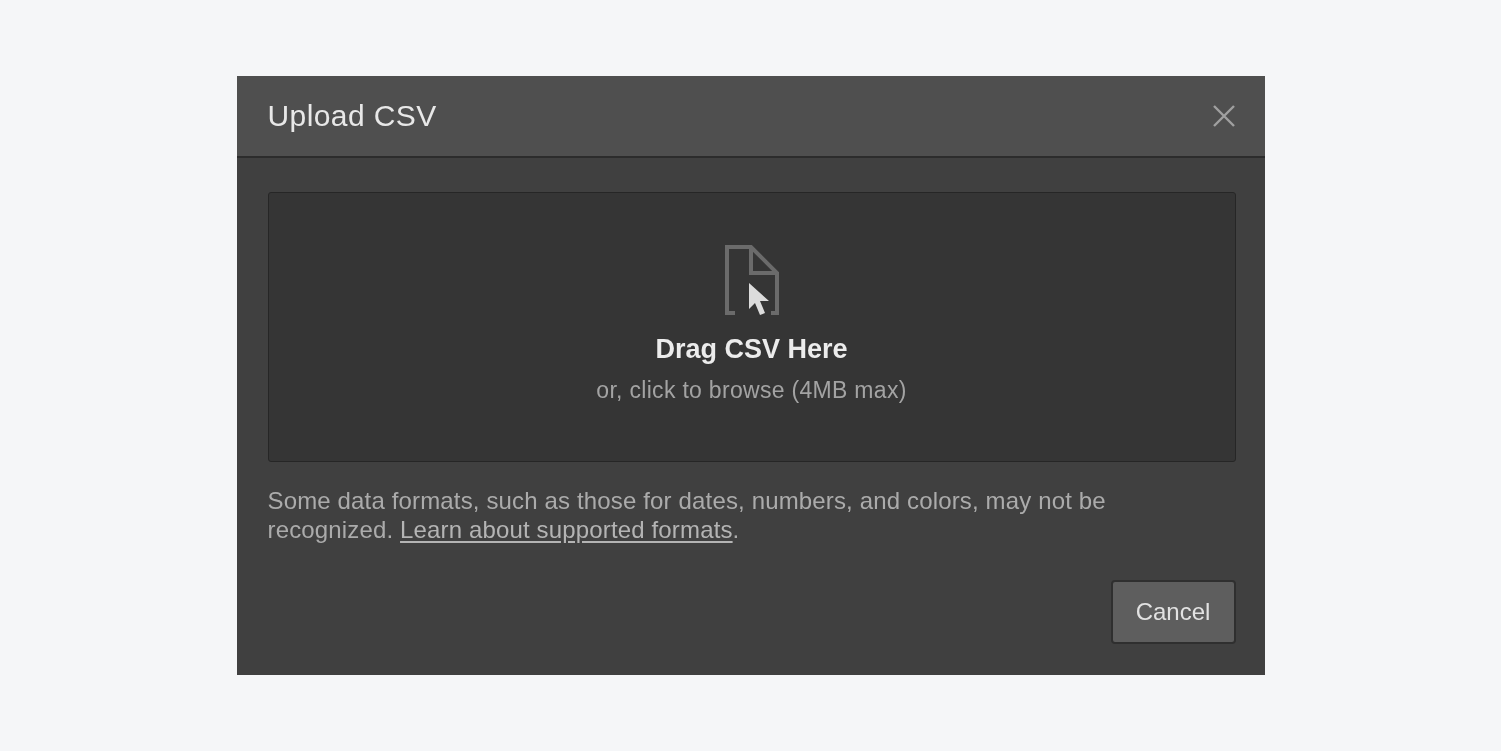 The height and width of the screenshot is (751, 1501). I want to click on file-cursor-icon, so click(751, 280).